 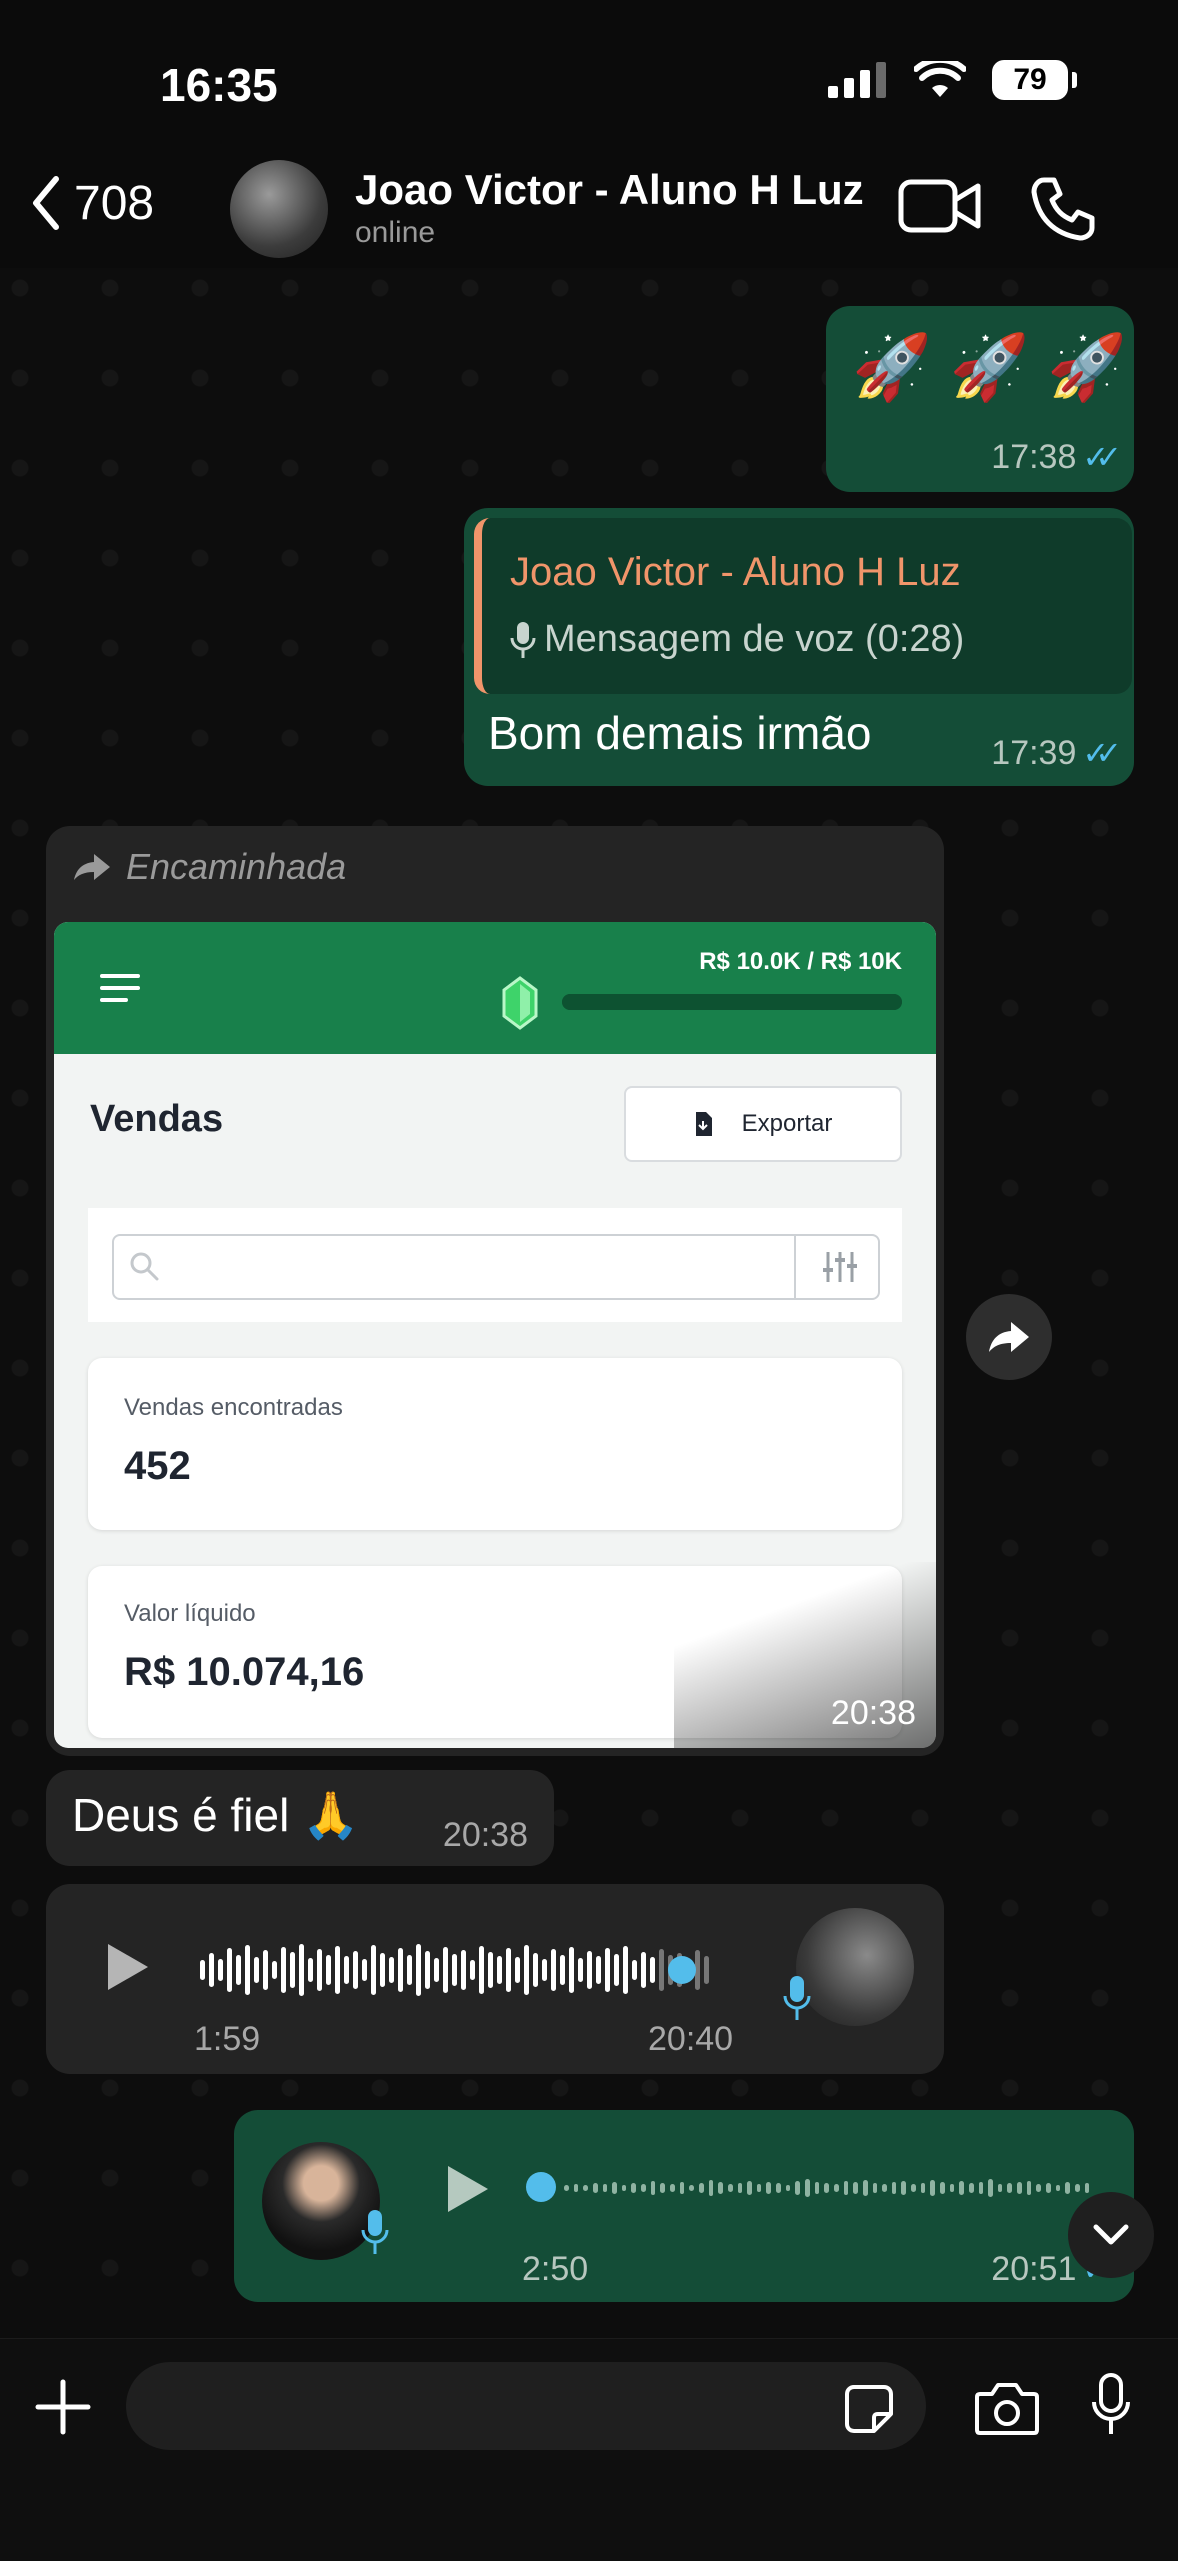 What do you see at coordinates (190, 1613) in the screenshot?
I see `stats-card-label: Valor líquido` at bounding box center [190, 1613].